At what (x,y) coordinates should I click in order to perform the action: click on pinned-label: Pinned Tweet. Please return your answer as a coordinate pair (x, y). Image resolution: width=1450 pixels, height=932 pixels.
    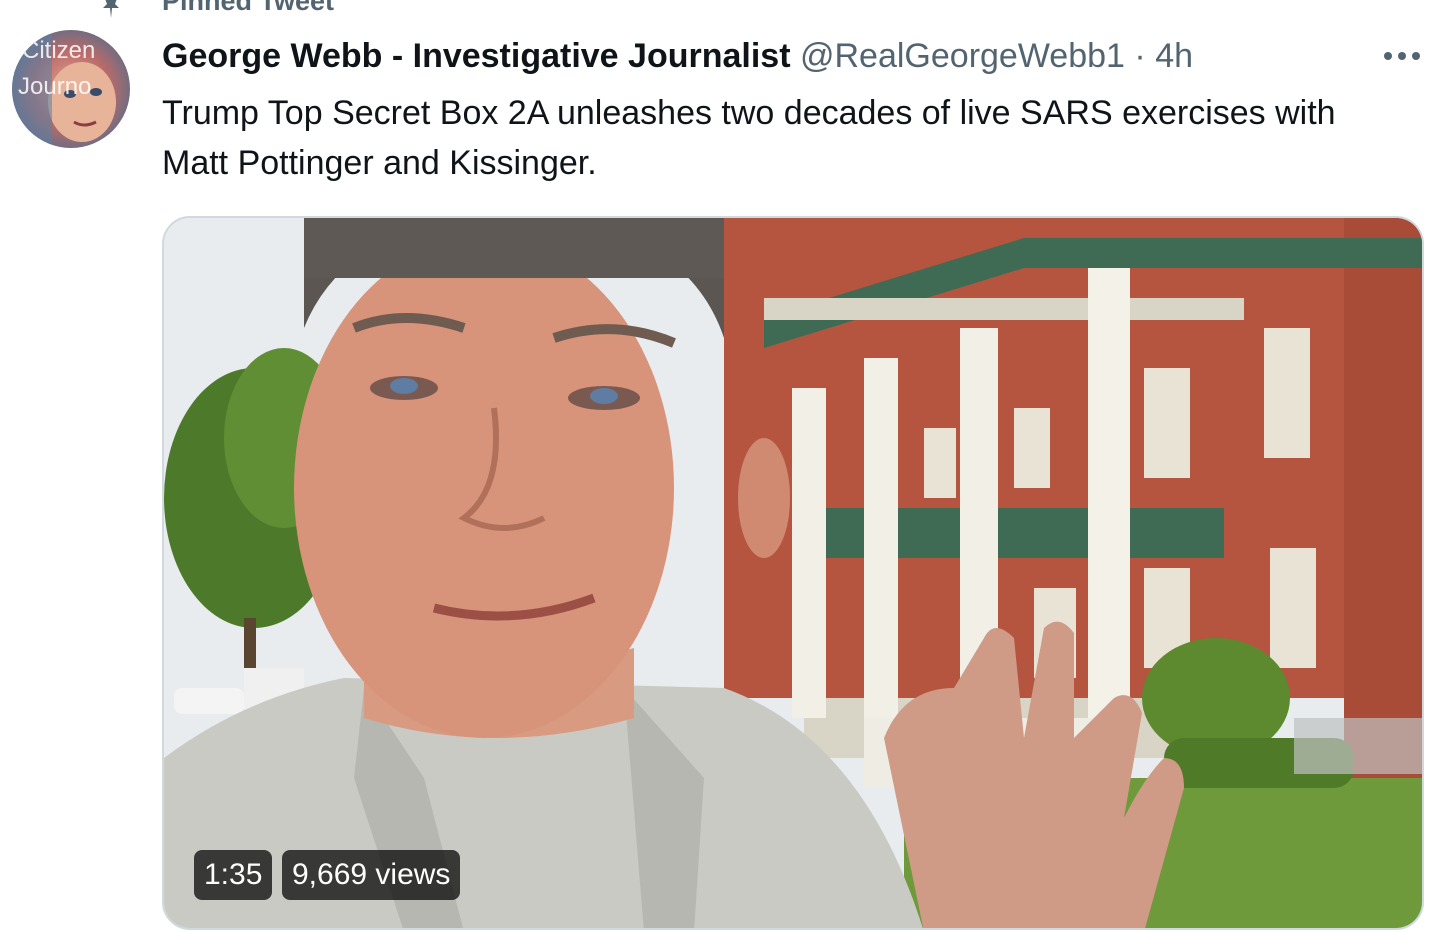
    Looking at the image, I should click on (248, 8).